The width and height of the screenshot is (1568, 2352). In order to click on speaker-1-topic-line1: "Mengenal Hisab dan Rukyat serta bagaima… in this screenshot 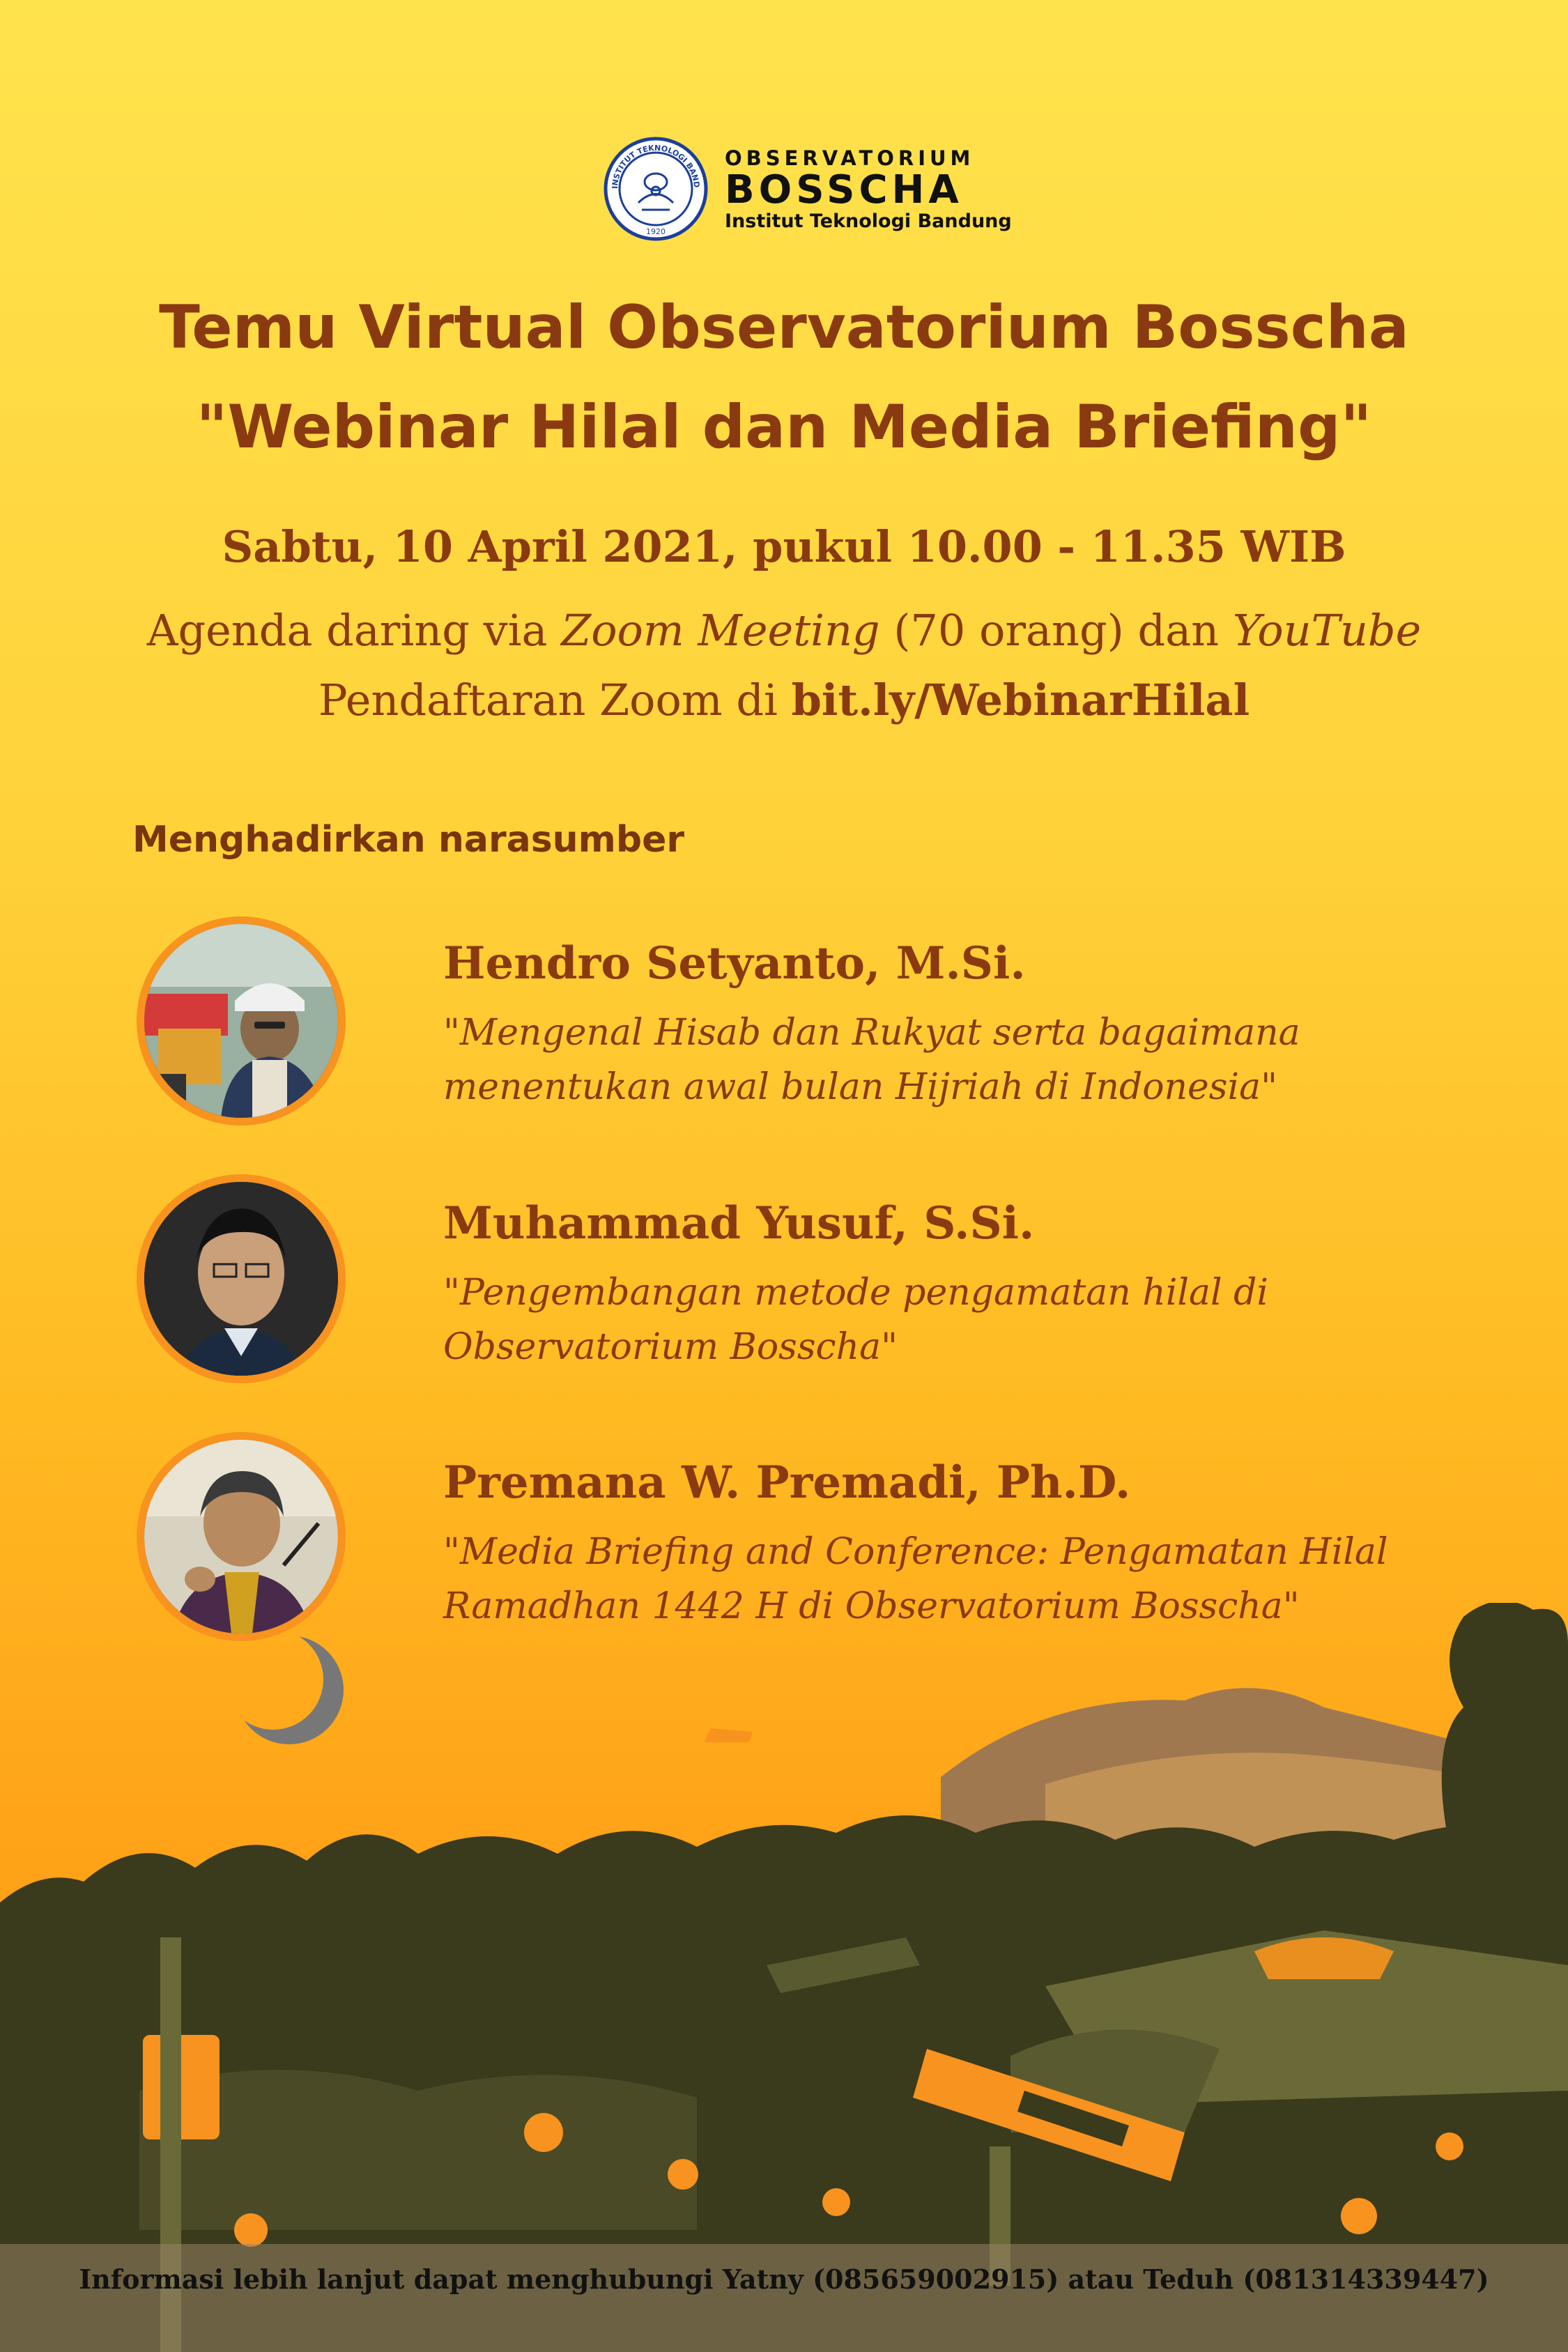, I will do `click(871, 1033)`.